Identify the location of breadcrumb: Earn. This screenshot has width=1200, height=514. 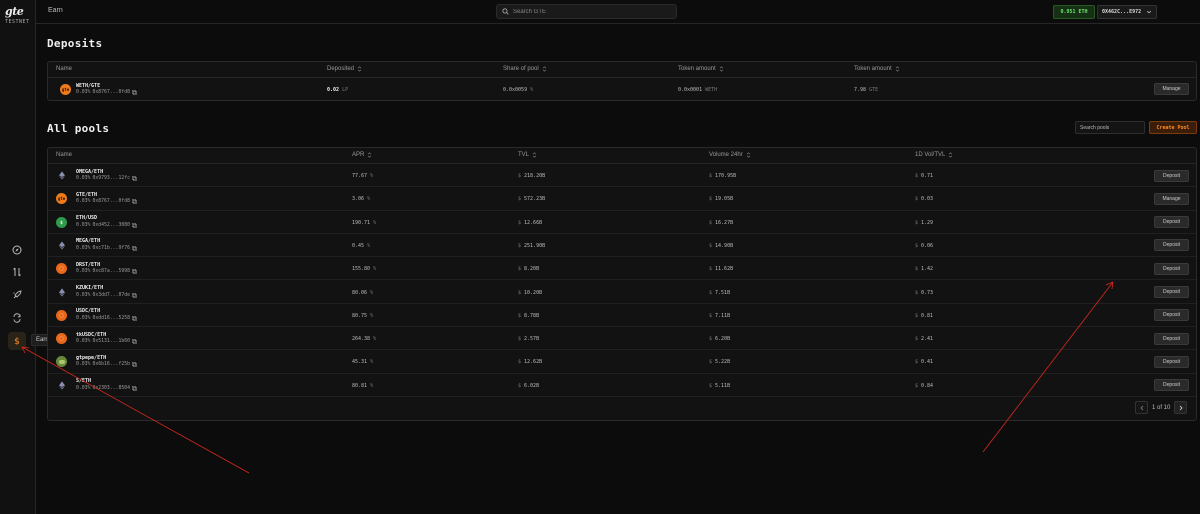
(55, 10).